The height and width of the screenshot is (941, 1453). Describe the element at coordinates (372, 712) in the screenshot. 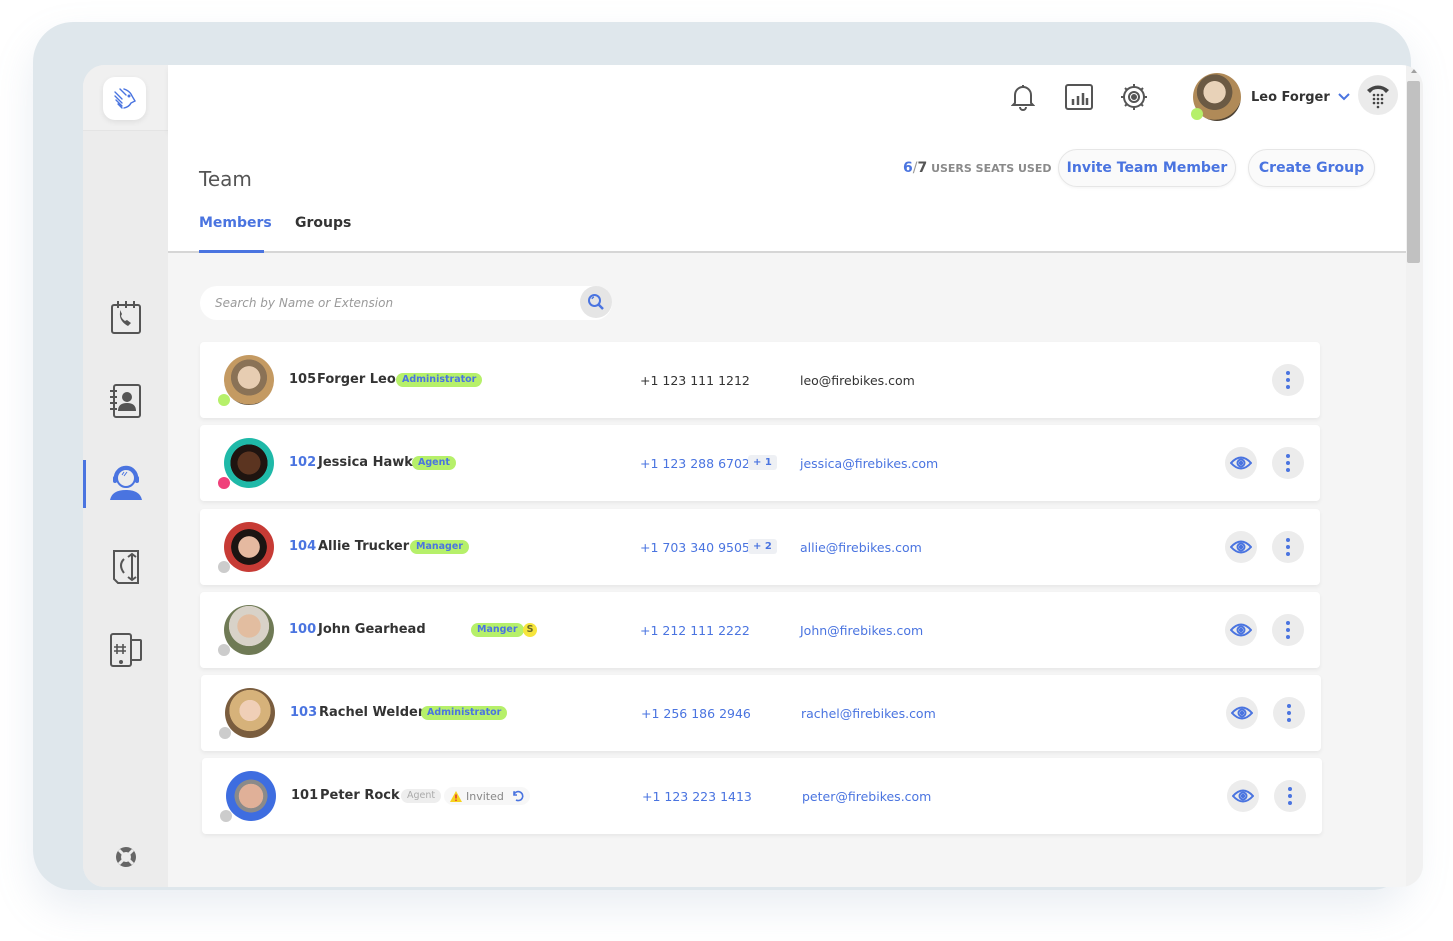

I see `member-name: Rachel Welder` at that location.